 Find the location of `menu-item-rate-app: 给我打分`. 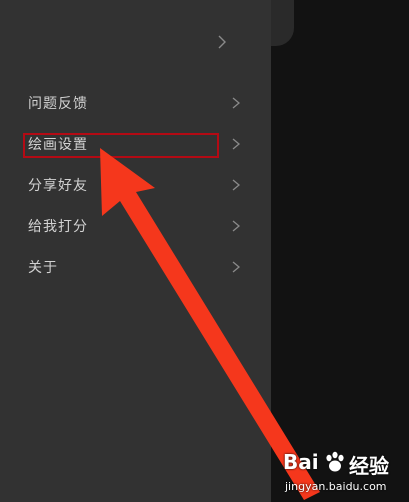

menu-item-rate-app: 给我打分 is located at coordinates (135, 226).